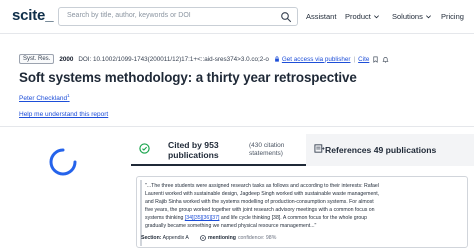 This screenshot has height=248, width=474. Describe the element at coordinates (363, 59) in the screenshot. I see `cite-link: Cite` at that location.